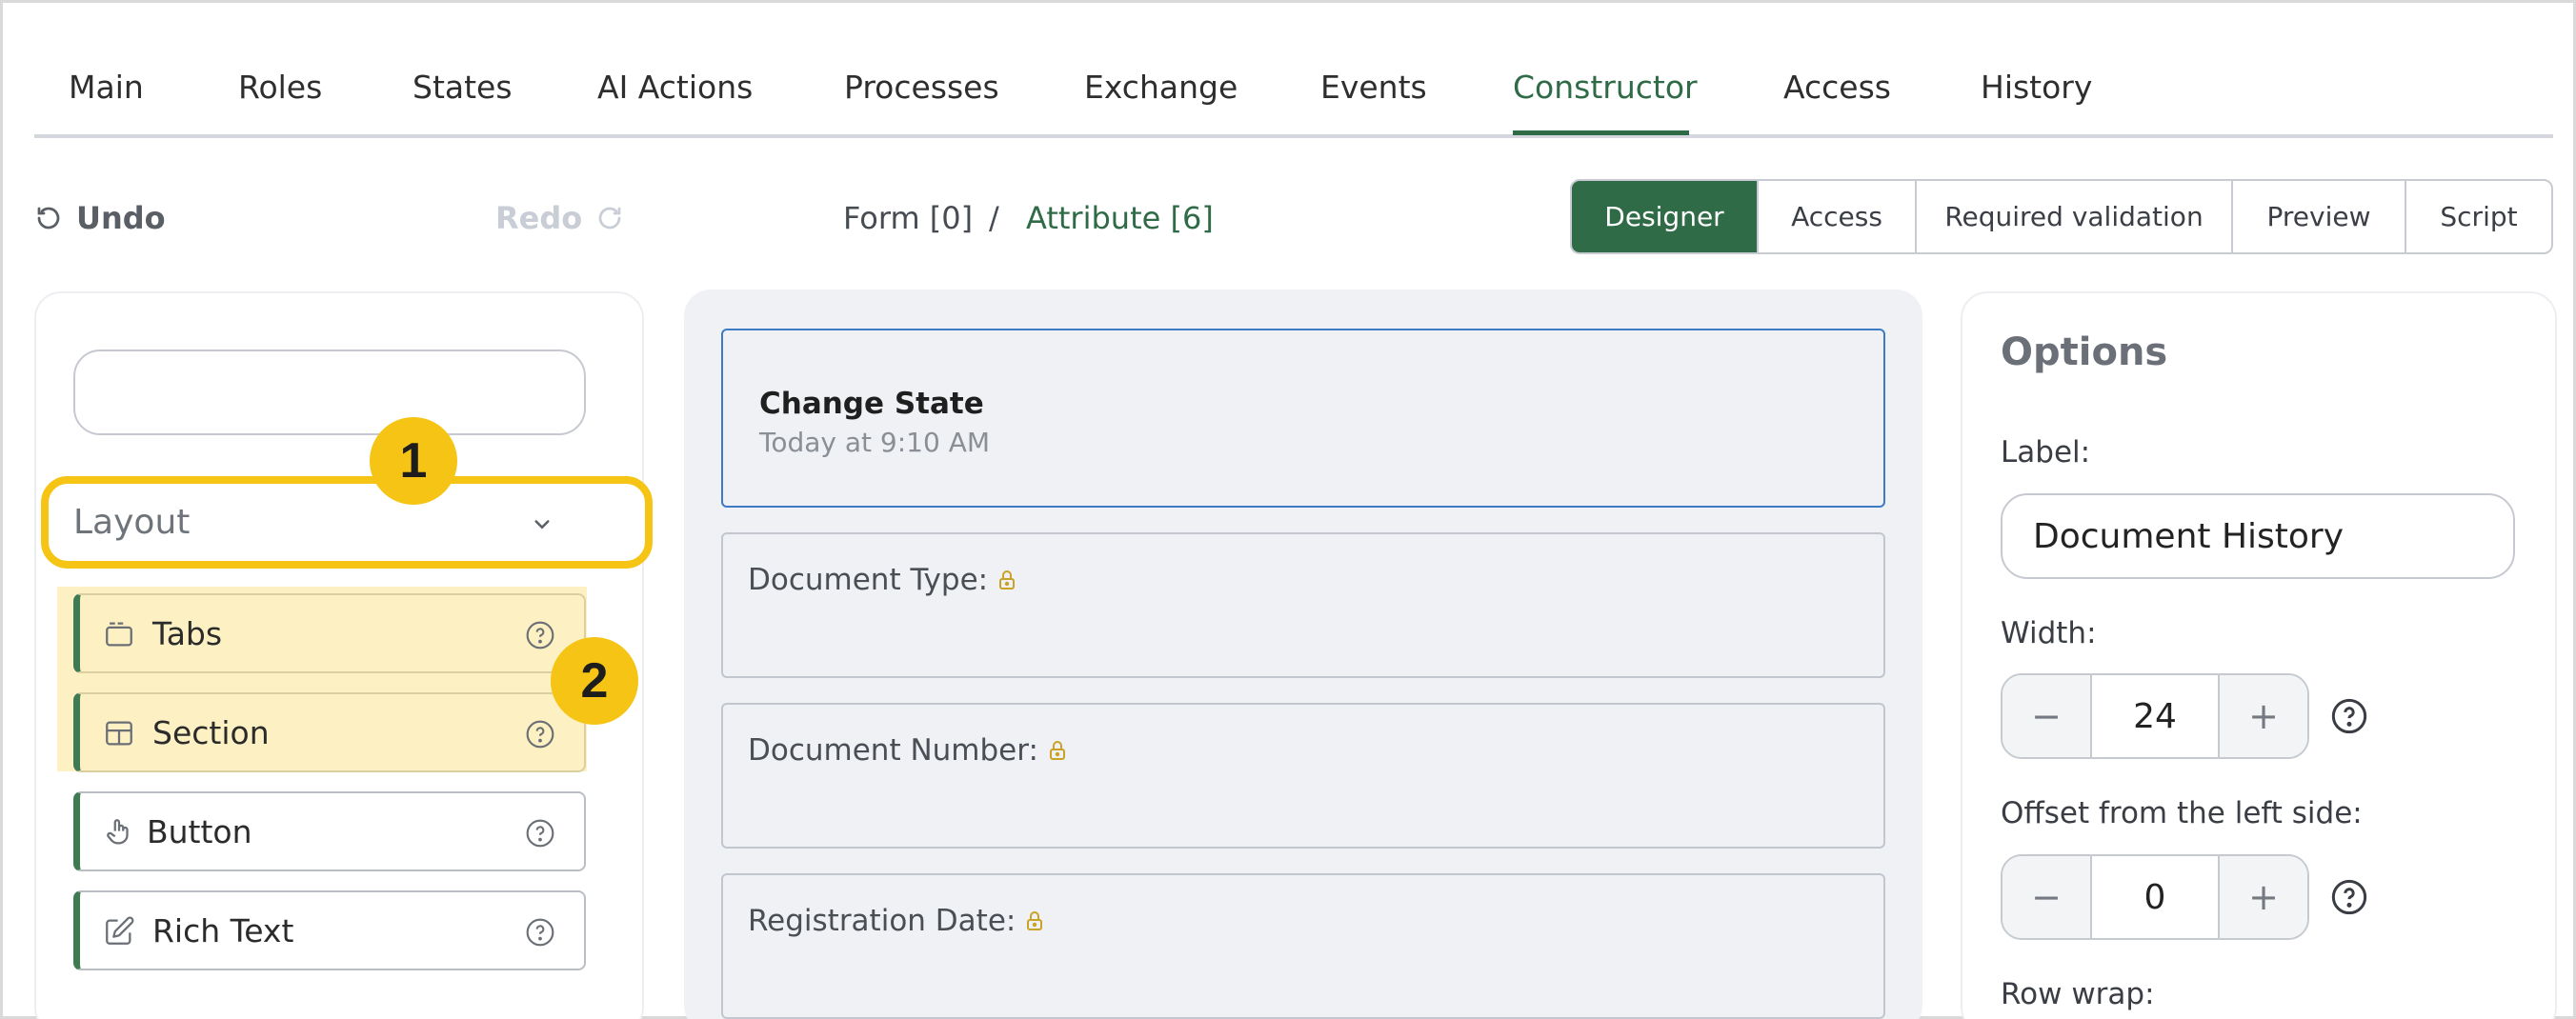 The height and width of the screenshot is (1019, 2576). What do you see at coordinates (1303, 946) in the screenshot?
I see `field-registration-date: Registration Date:` at bounding box center [1303, 946].